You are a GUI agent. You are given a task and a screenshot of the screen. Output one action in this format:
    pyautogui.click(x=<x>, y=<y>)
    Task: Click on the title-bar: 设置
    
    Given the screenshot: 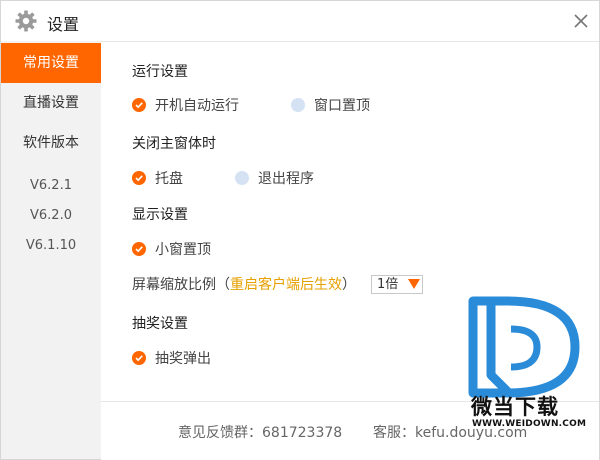 What is the action you would take?
    pyautogui.click(x=300, y=21)
    